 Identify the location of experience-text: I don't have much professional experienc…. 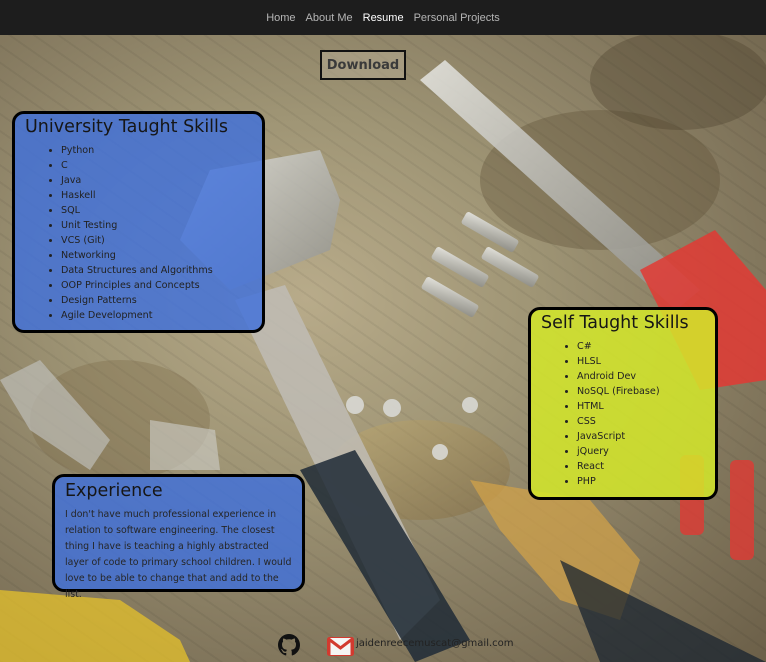
(178, 554).